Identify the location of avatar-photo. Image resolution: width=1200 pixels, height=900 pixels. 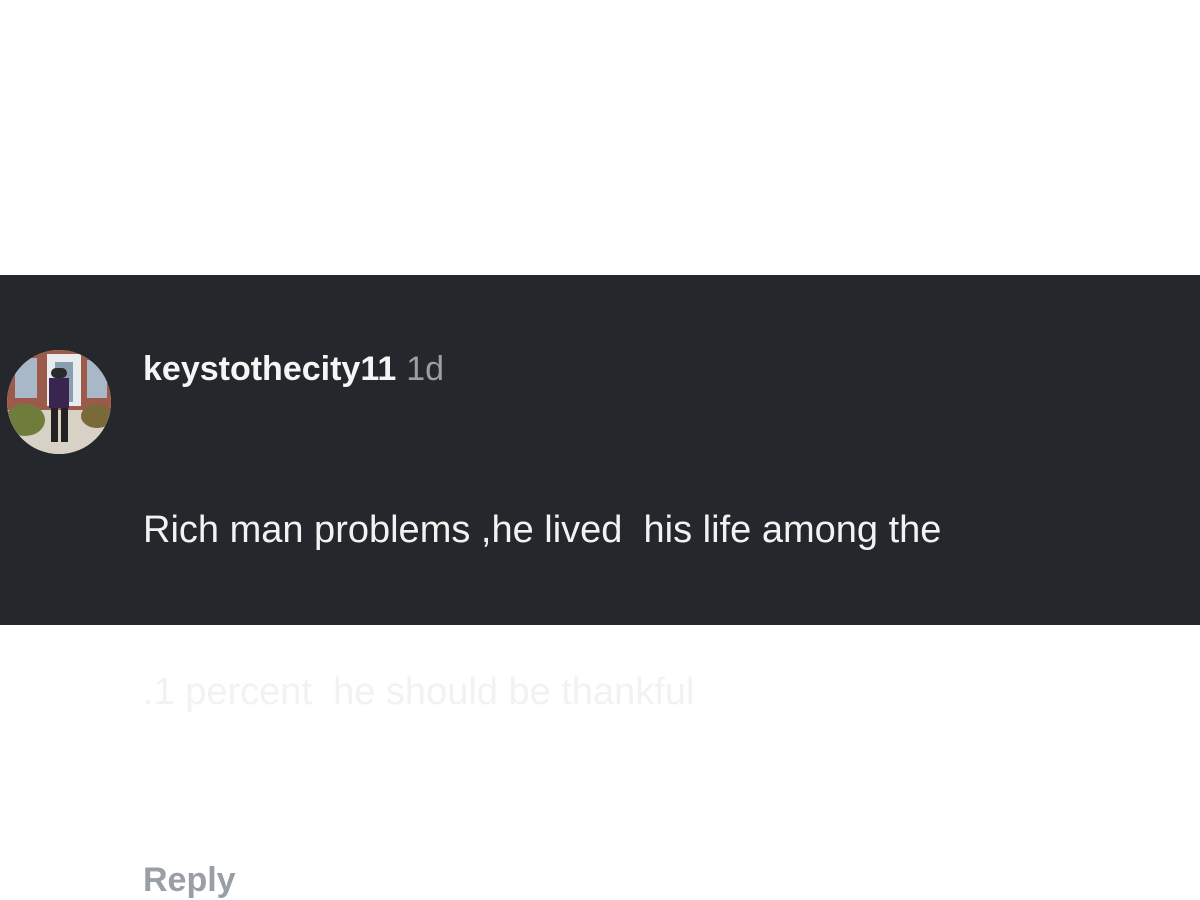
(59, 402).